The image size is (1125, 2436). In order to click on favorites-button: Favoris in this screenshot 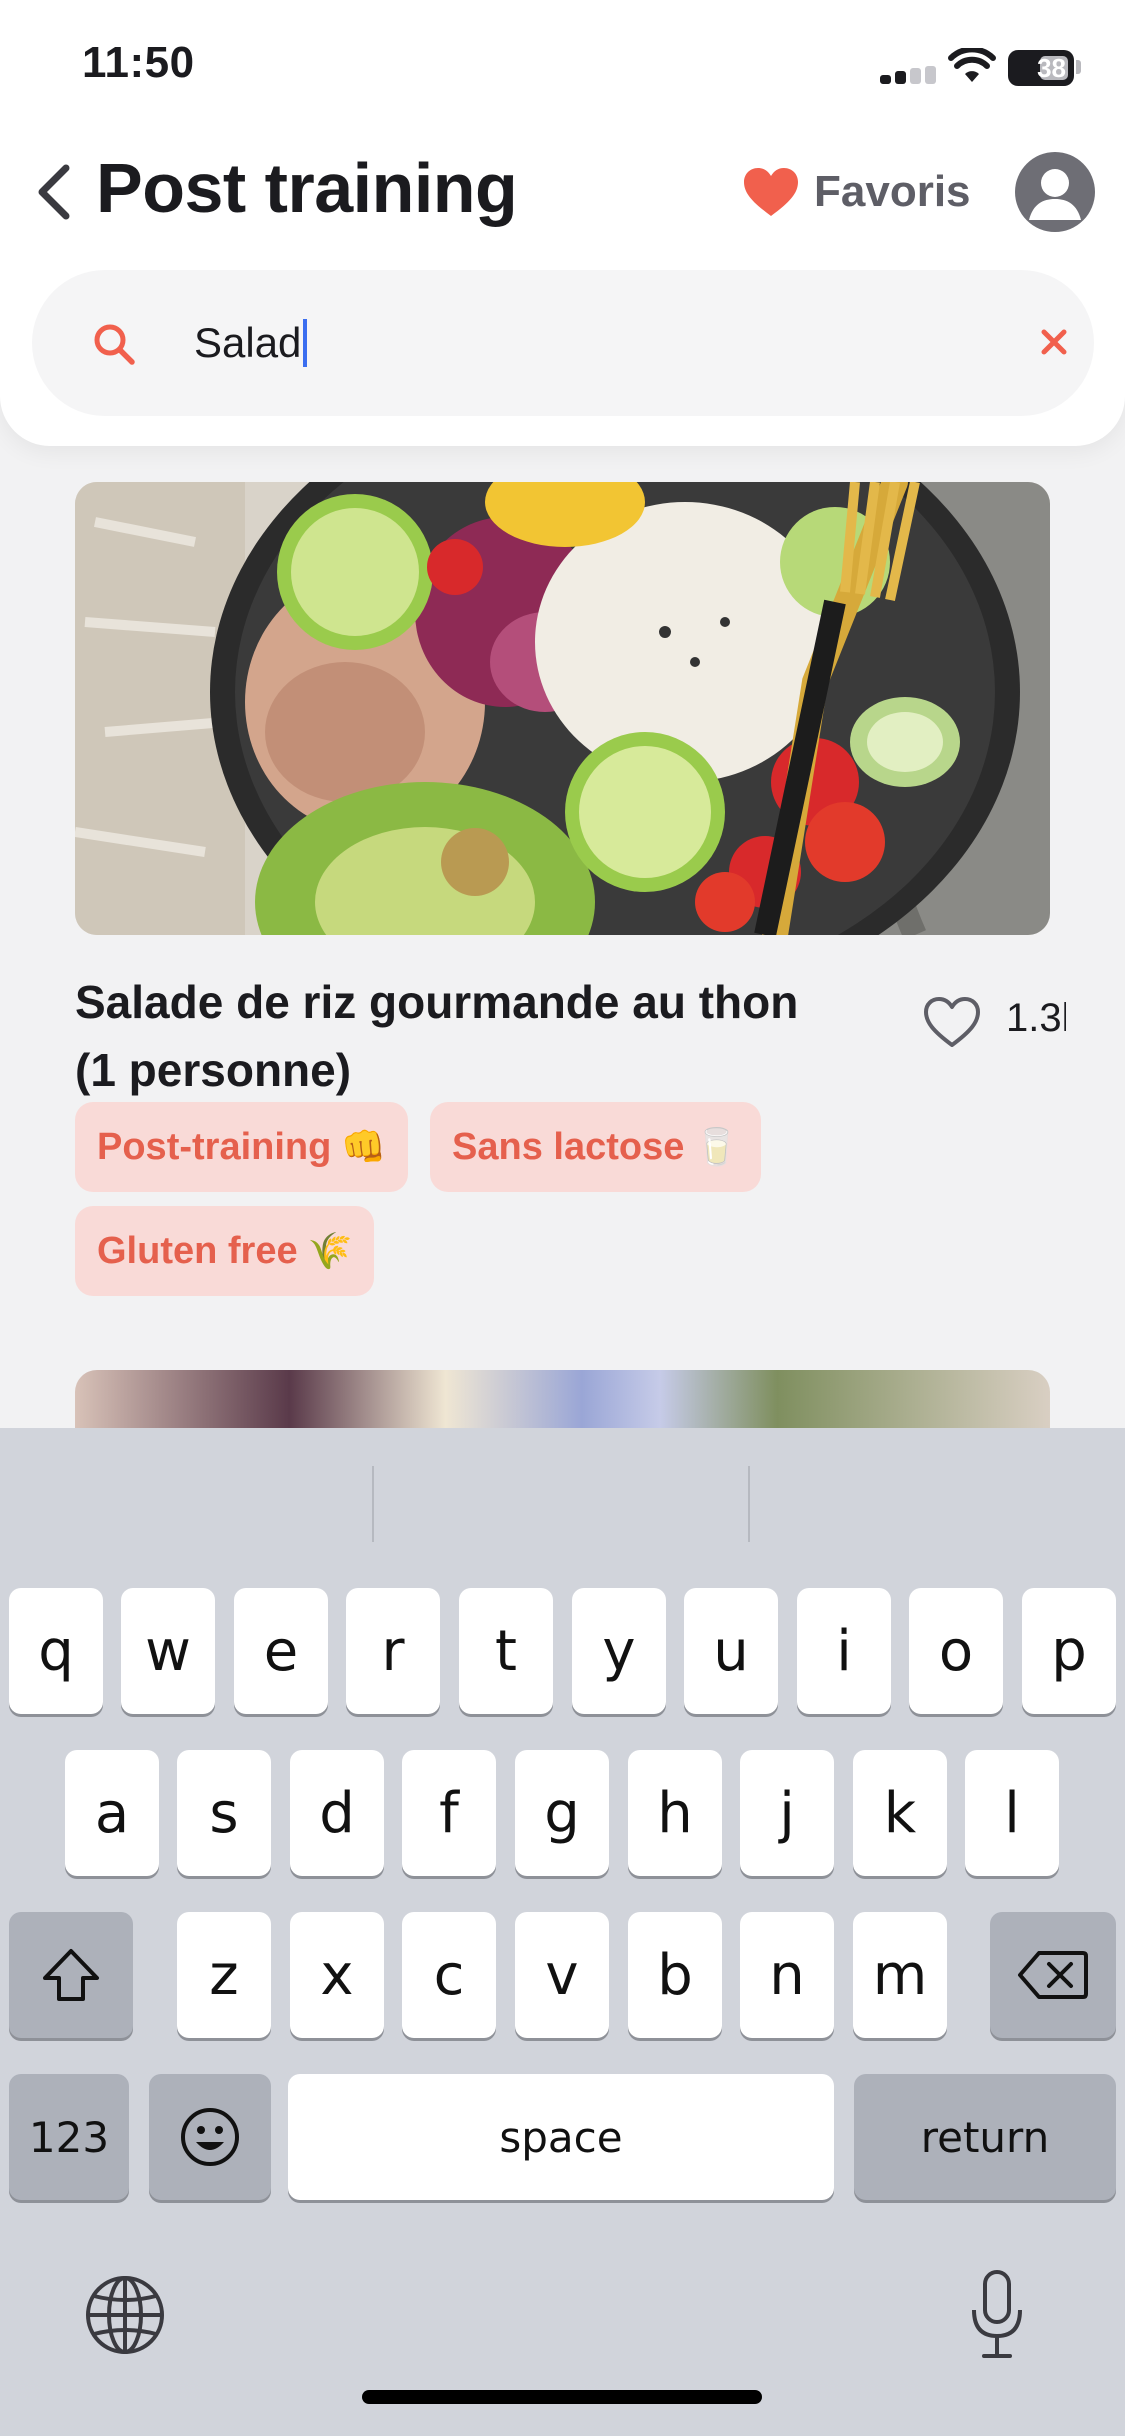, I will do `click(856, 192)`.